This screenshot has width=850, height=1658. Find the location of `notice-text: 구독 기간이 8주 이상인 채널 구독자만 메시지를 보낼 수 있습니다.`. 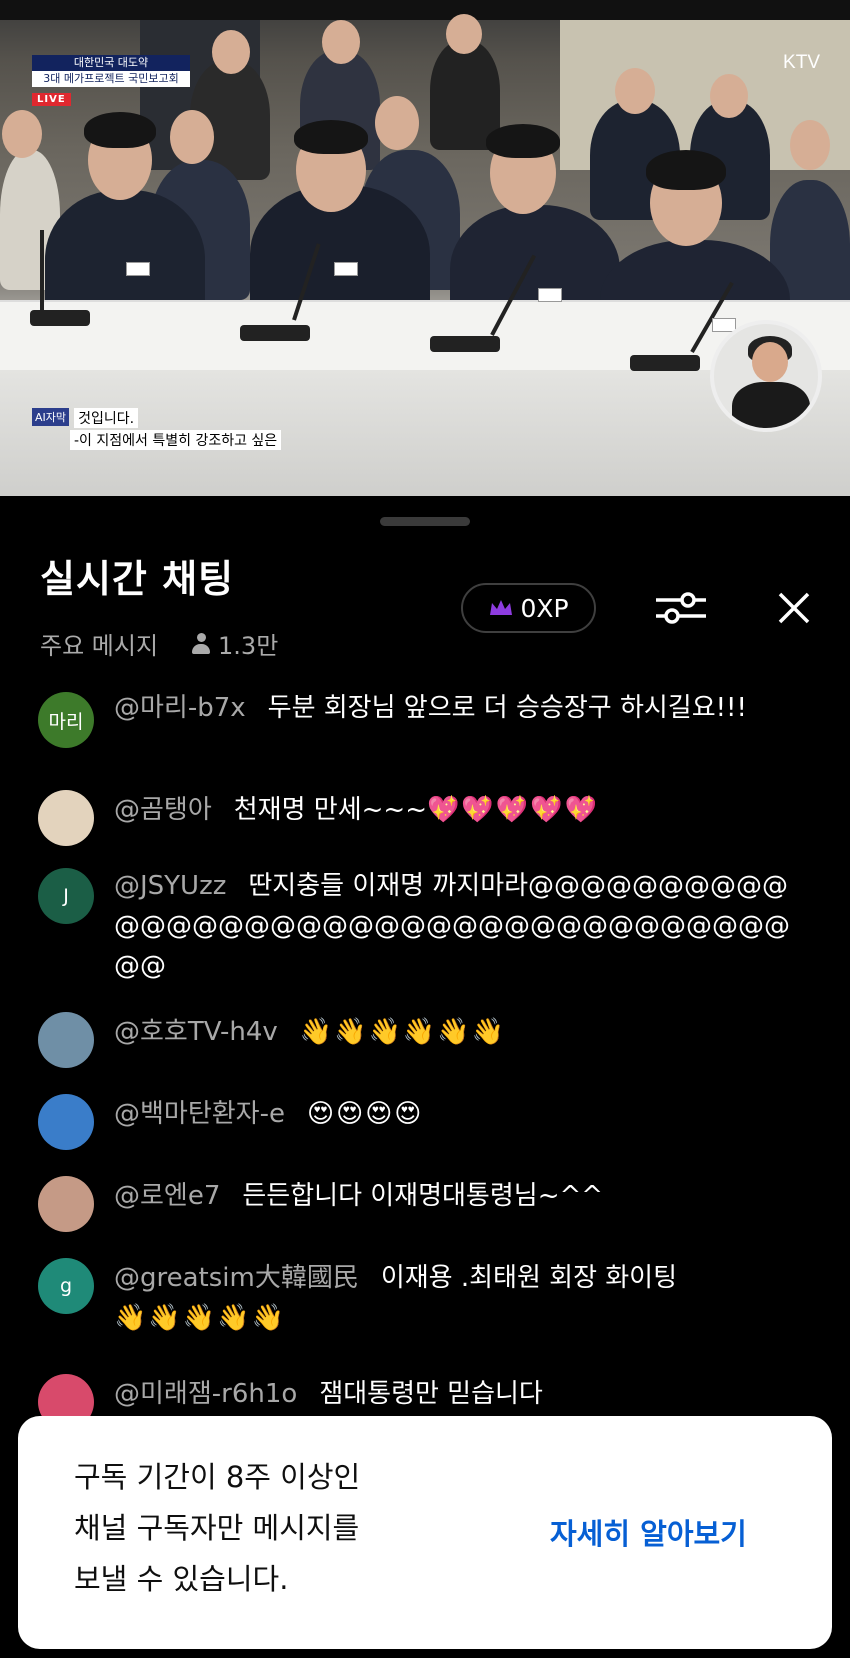

notice-text: 구독 기간이 8주 이상인 채널 구독자만 메시지를 보낼 수 있습니다. is located at coordinates (217, 1528).